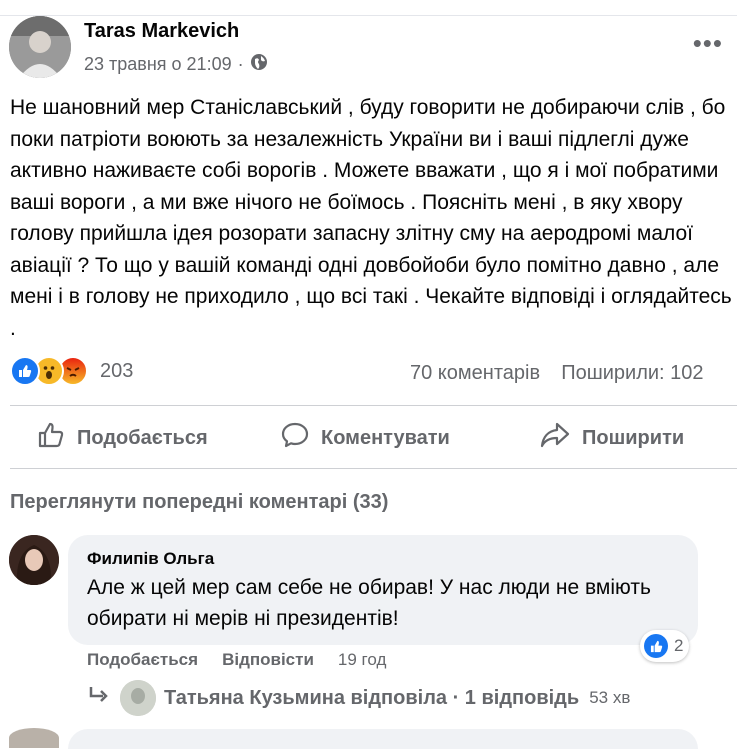  What do you see at coordinates (51, 438) in the screenshot?
I see `thumbs-up-icon` at bounding box center [51, 438].